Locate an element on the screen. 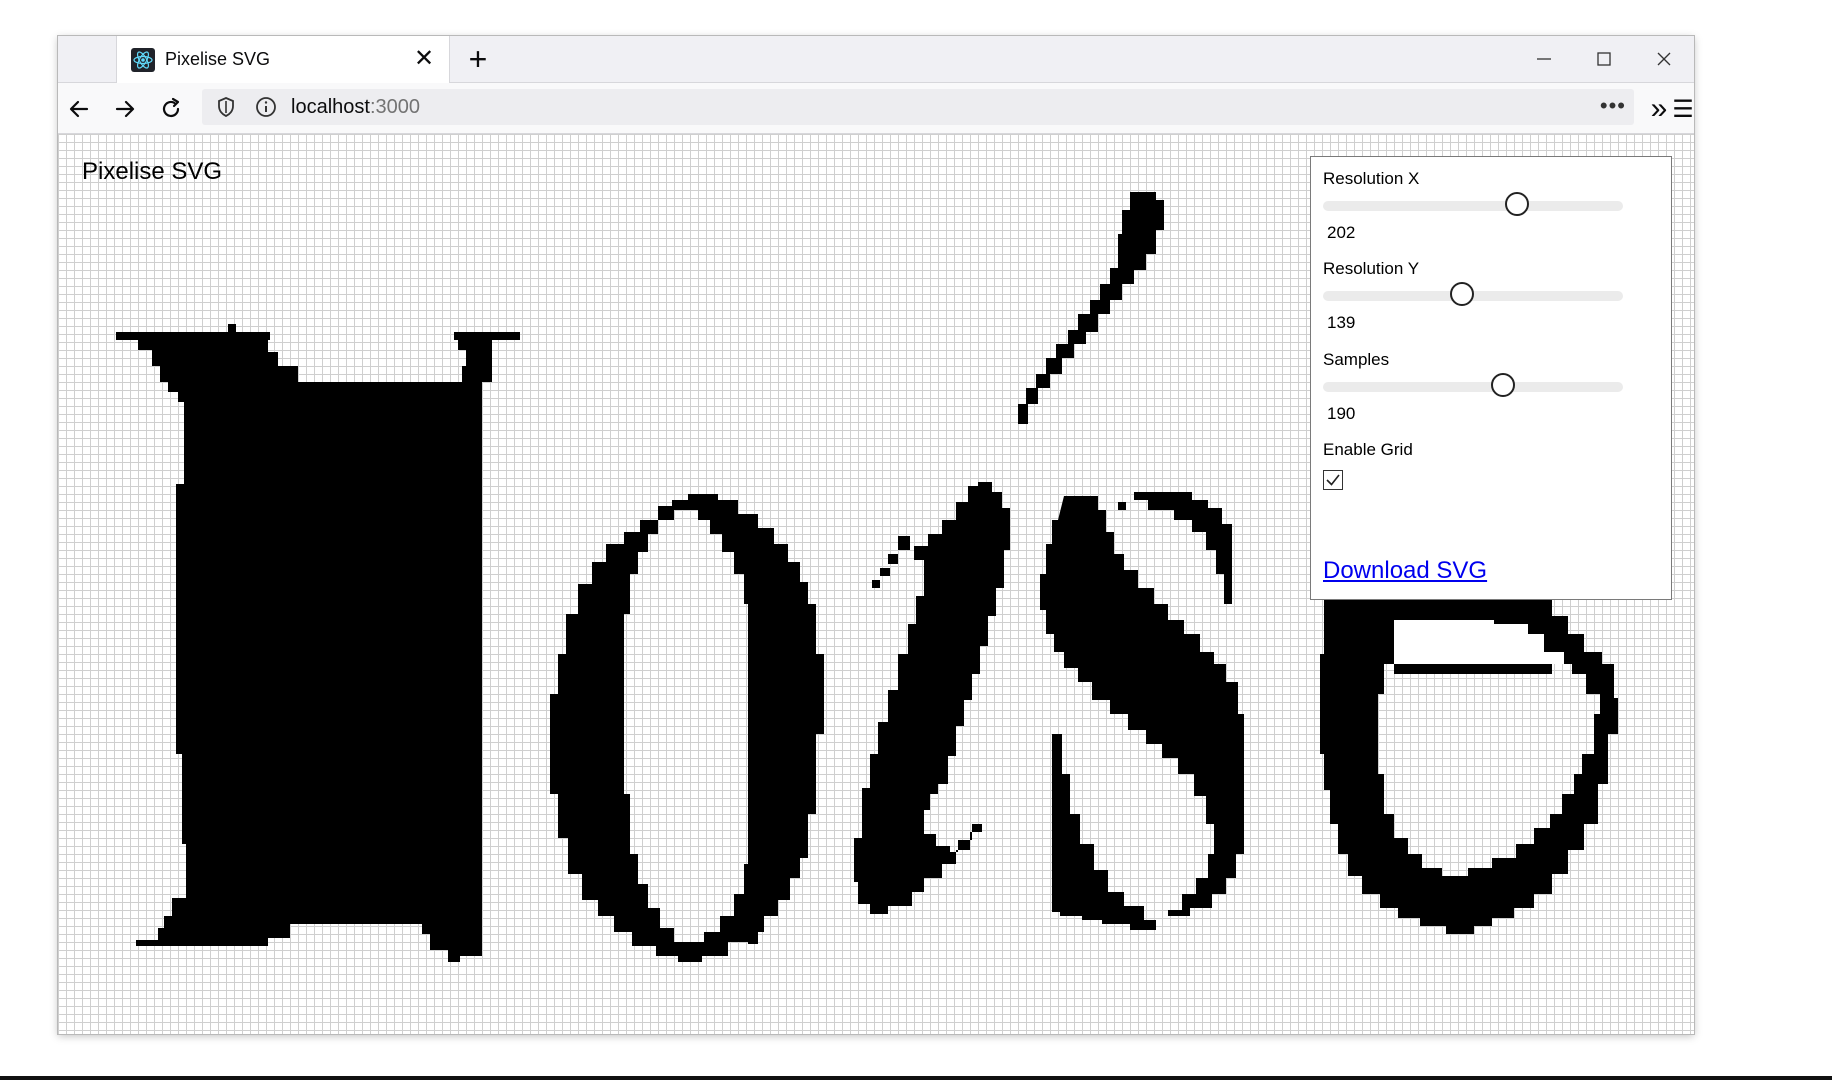 The width and height of the screenshot is (1832, 1080). site-info-icon is located at coordinates (266, 107).